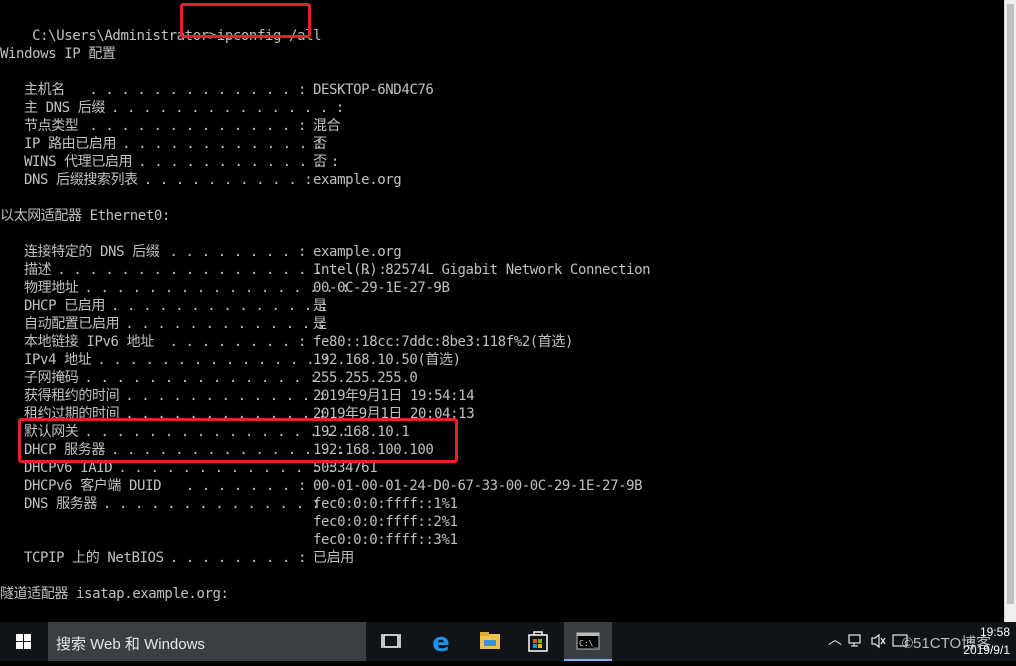 The width and height of the screenshot is (1016, 666). Describe the element at coordinates (995, 632) in the screenshot. I see `clock-time: 19:58` at that location.